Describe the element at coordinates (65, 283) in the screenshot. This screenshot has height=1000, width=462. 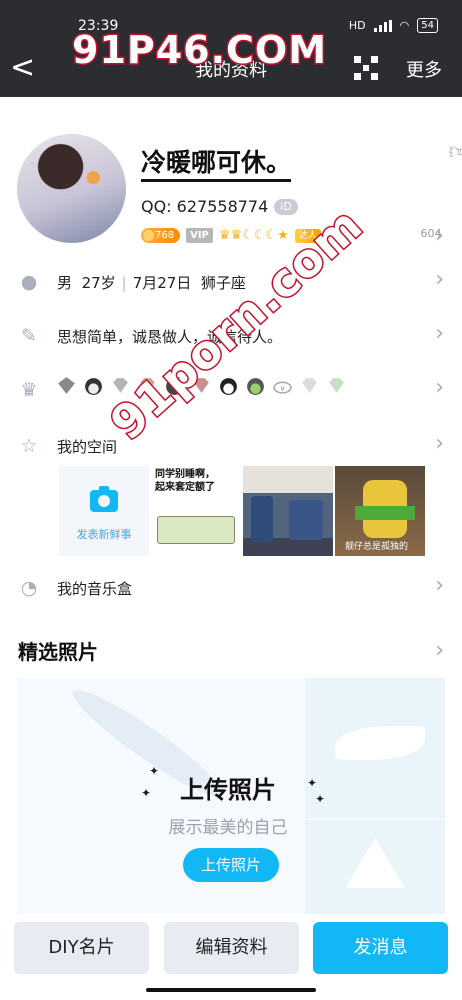
I see `gender: 男` at that location.